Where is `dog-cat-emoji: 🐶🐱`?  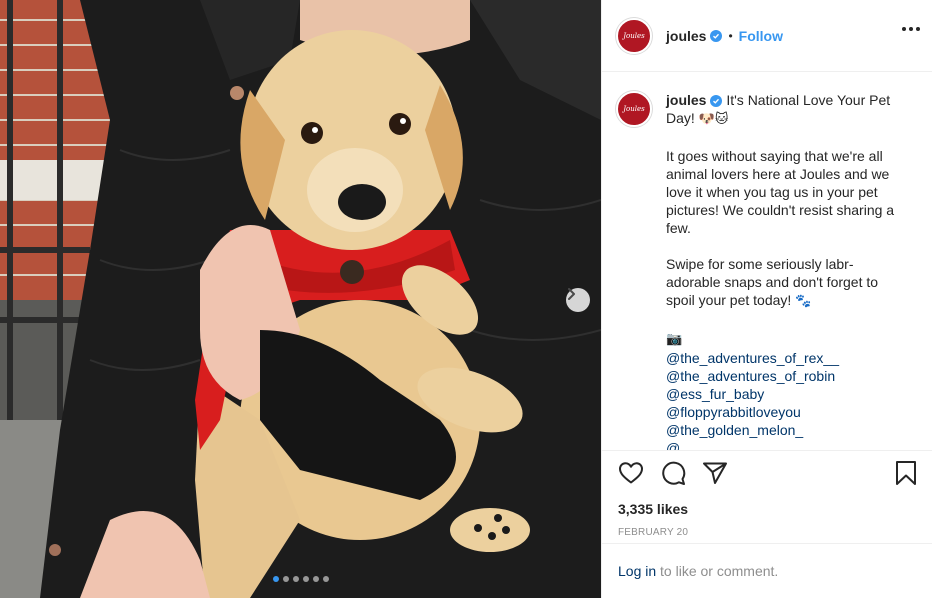 dog-cat-emoji: 🐶🐱 is located at coordinates (713, 119).